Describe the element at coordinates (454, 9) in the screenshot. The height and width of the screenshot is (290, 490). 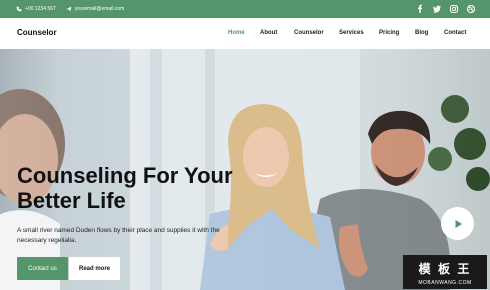
I see `instagram-icon` at that location.